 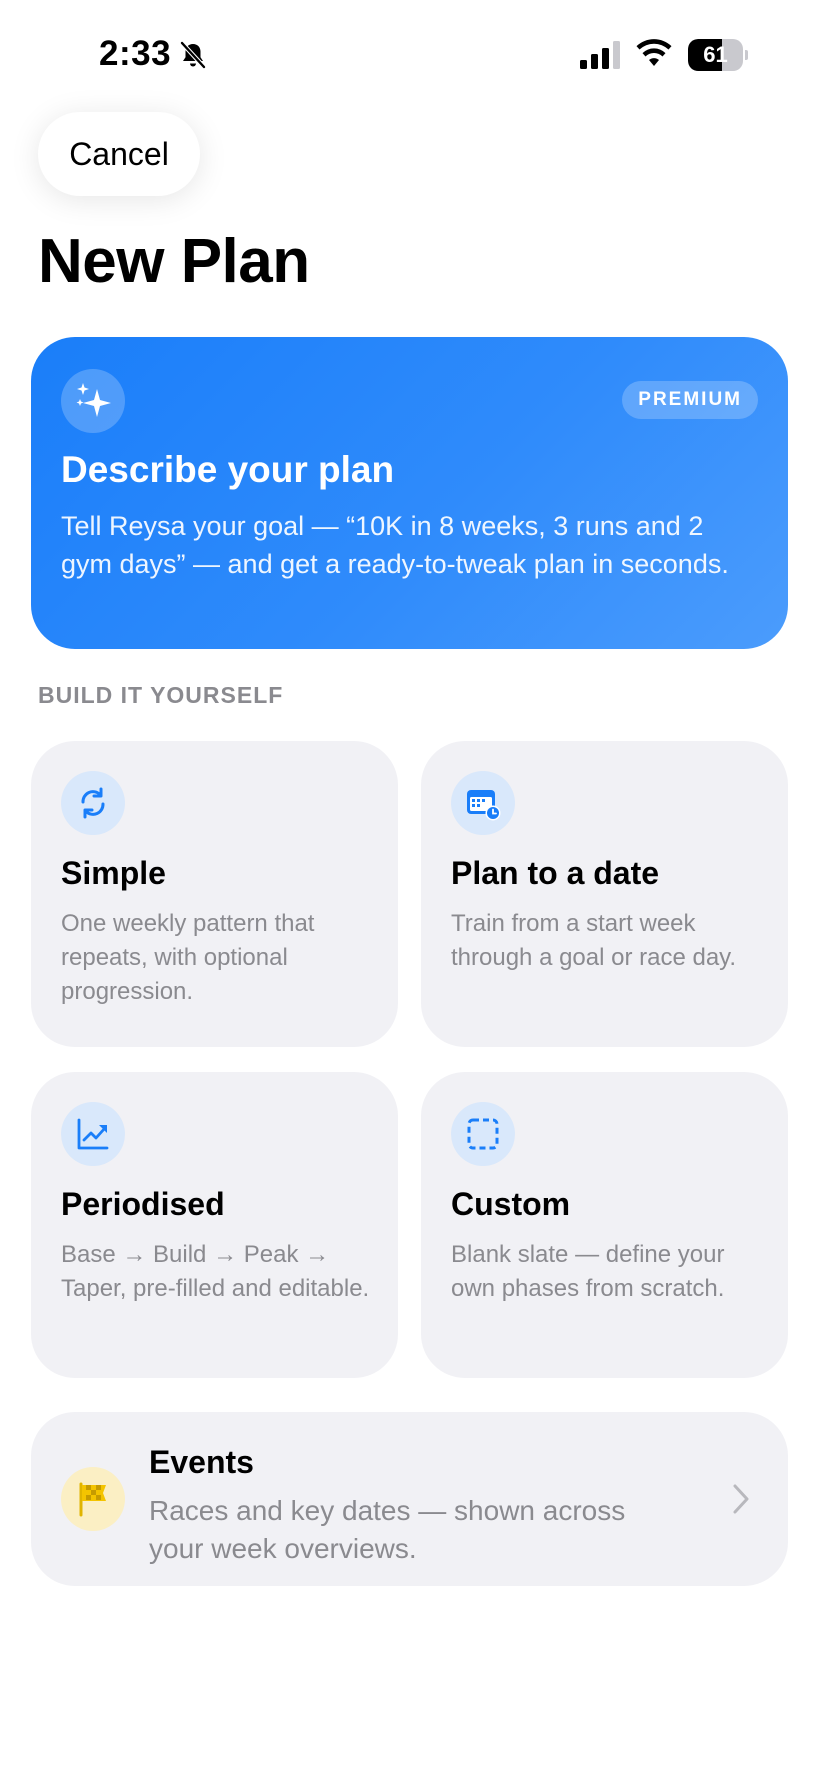 What do you see at coordinates (511, 1204) in the screenshot?
I see `tile-title: Custom` at bounding box center [511, 1204].